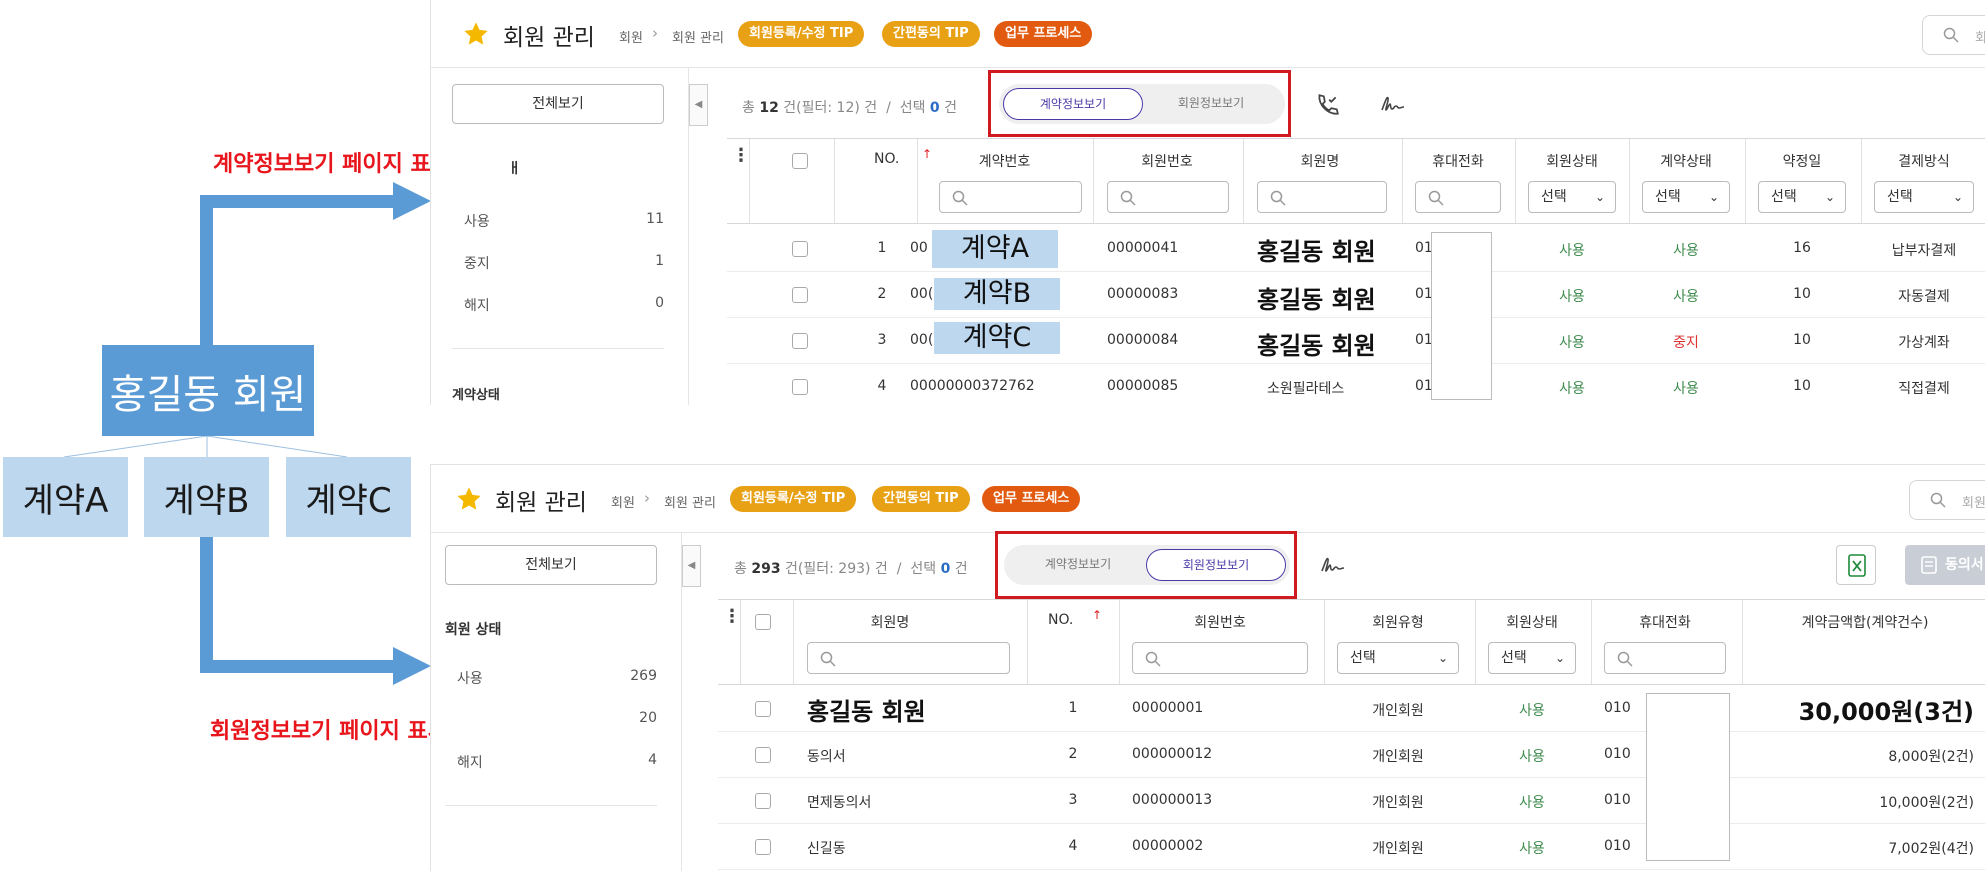 The height and width of the screenshot is (871, 1985). I want to click on row-member-name: 동의서, so click(826, 756).